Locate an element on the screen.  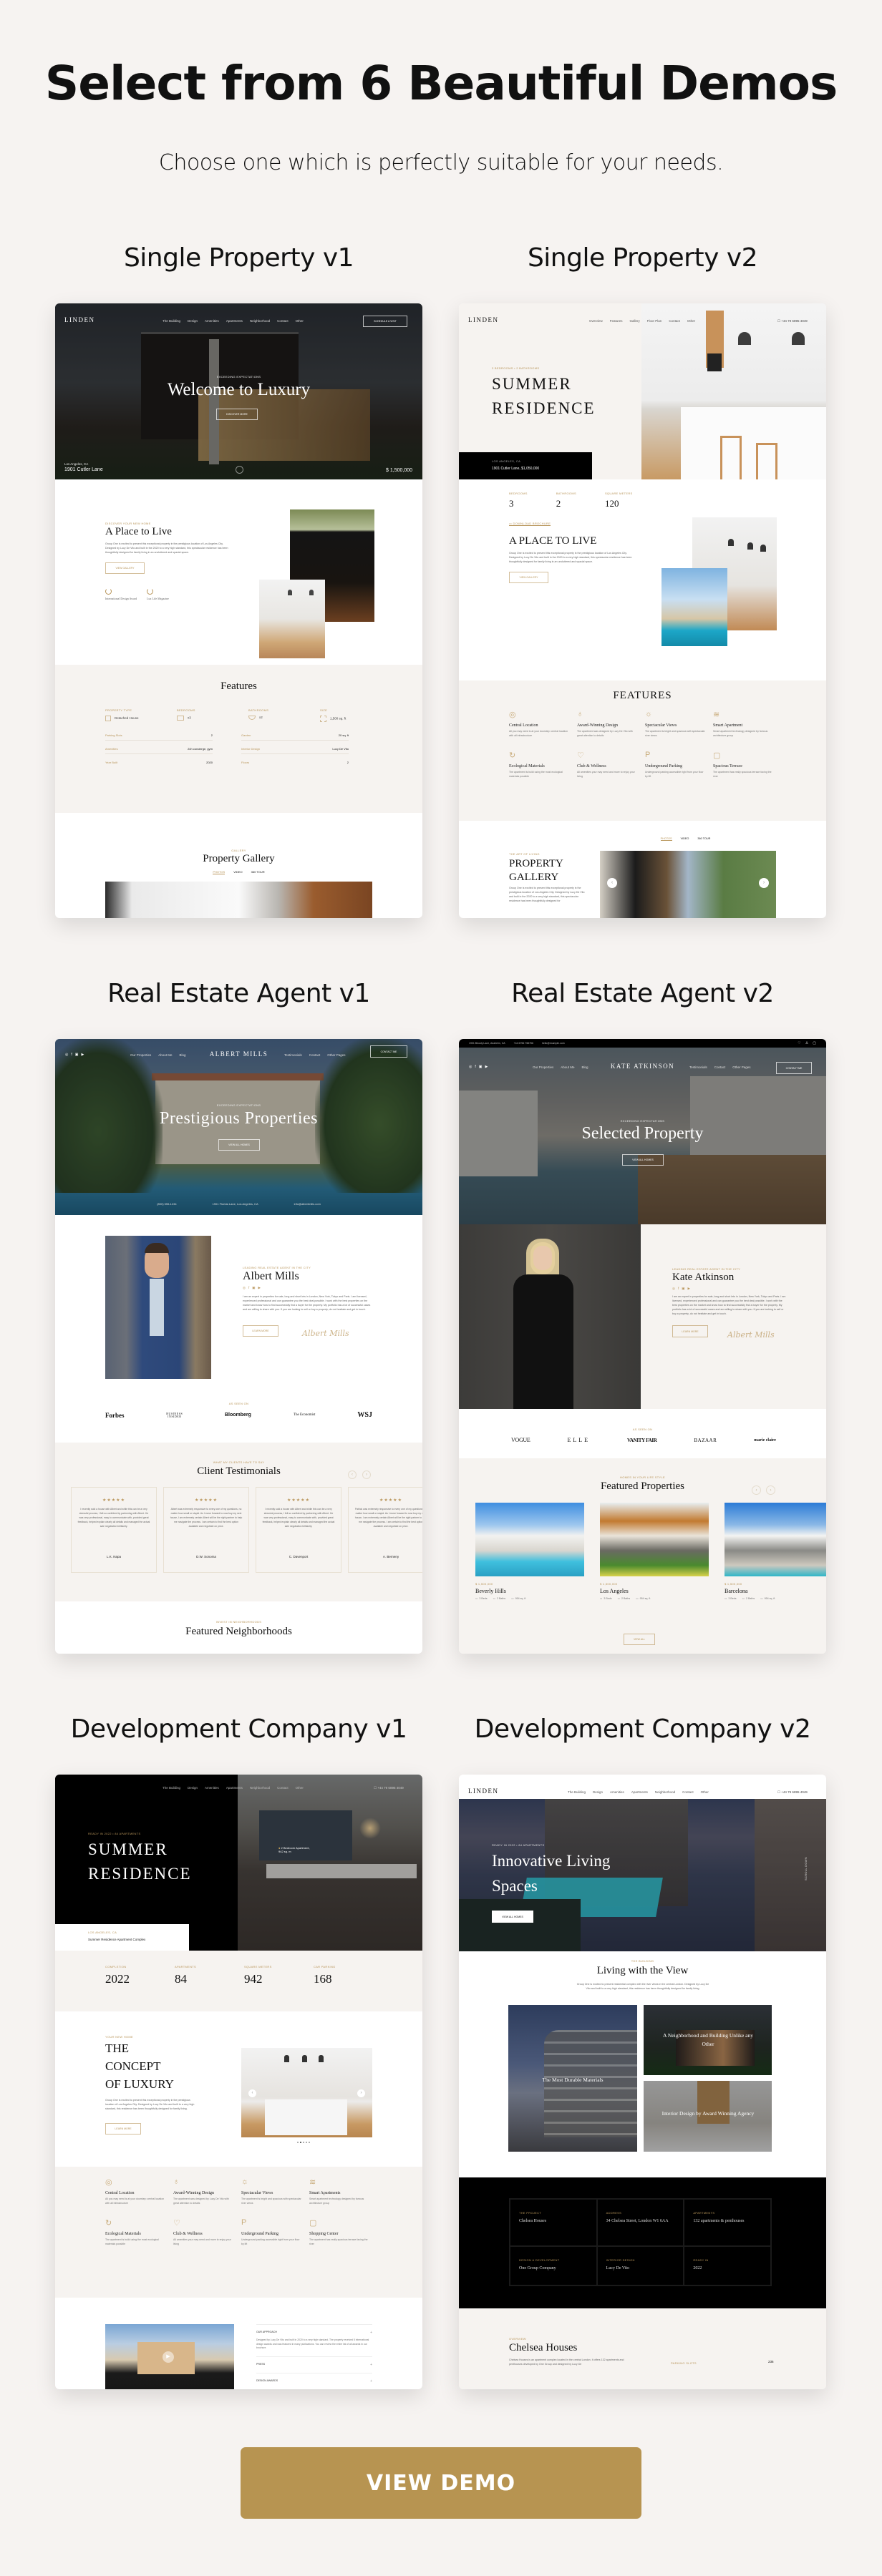
play-icon: ▶ is located at coordinates (168, 2357).